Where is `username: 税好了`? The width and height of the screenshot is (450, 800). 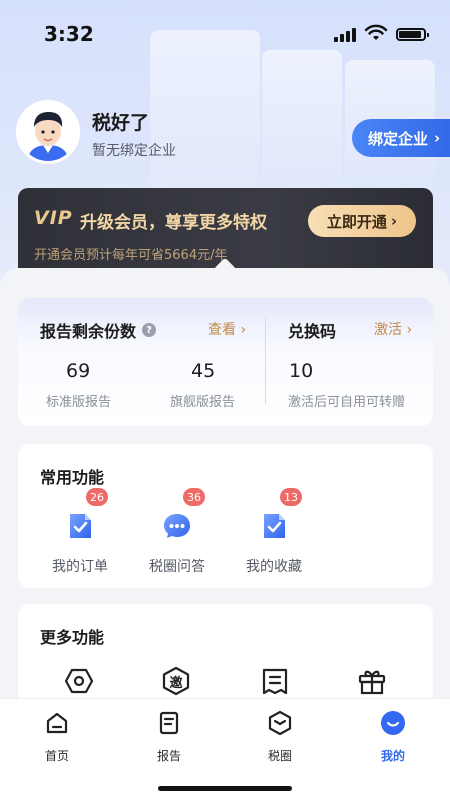
username: 税好了 is located at coordinates (121, 123).